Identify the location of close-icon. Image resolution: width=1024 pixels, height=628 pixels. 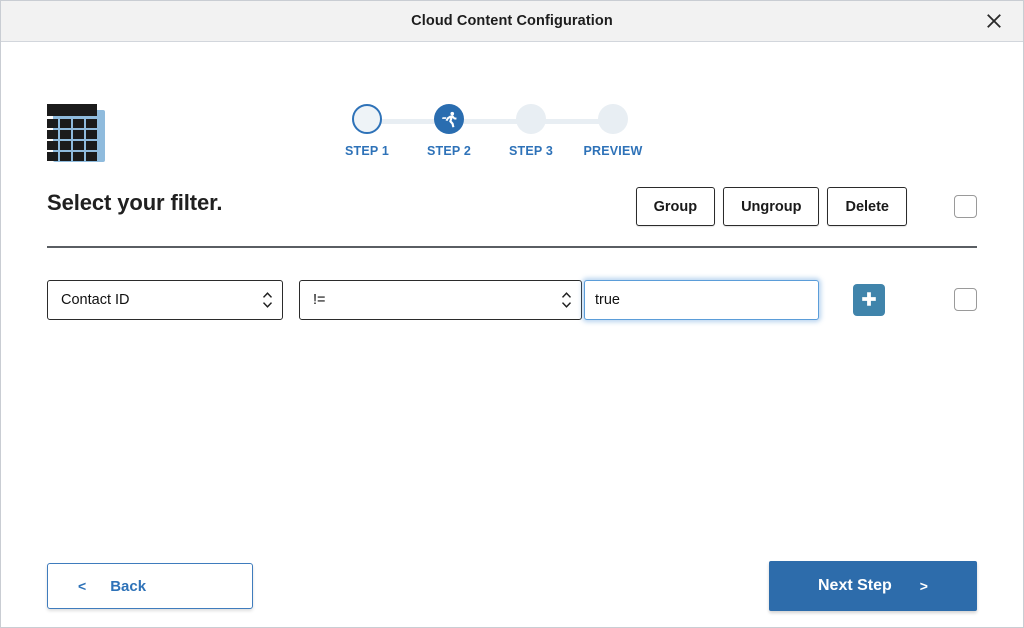
(994, 21).